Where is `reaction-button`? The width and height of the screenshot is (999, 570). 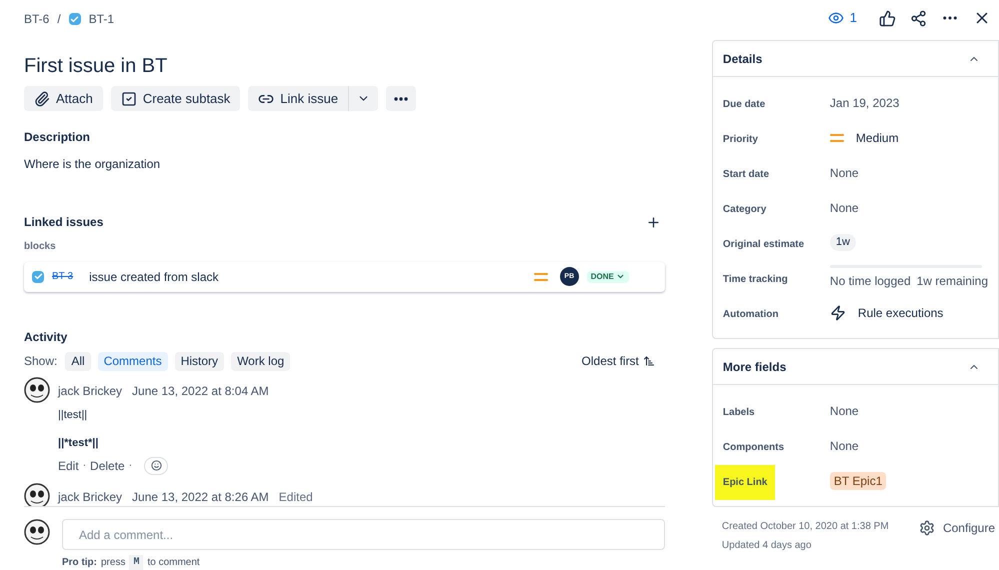 reaction-button is located at coordinates (156, 465).